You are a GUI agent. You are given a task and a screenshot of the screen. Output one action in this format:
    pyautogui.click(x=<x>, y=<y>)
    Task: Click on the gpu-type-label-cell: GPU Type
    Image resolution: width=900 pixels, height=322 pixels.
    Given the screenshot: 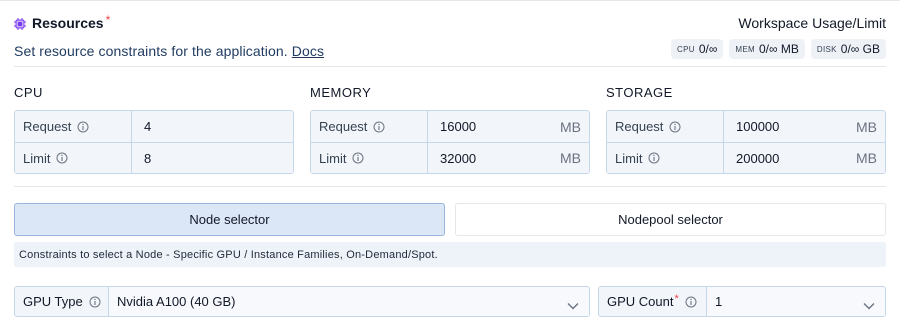 What is the action you would take?
    pyautogui.click(x=62, y=301)
    